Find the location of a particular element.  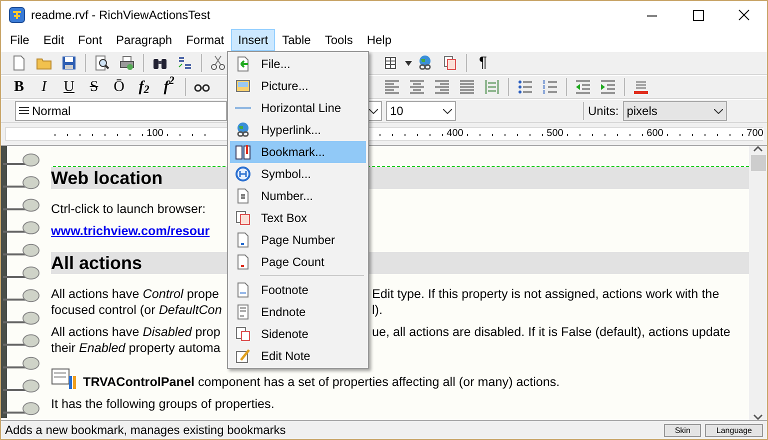

format-button: S is located at coordinates (94, 87).